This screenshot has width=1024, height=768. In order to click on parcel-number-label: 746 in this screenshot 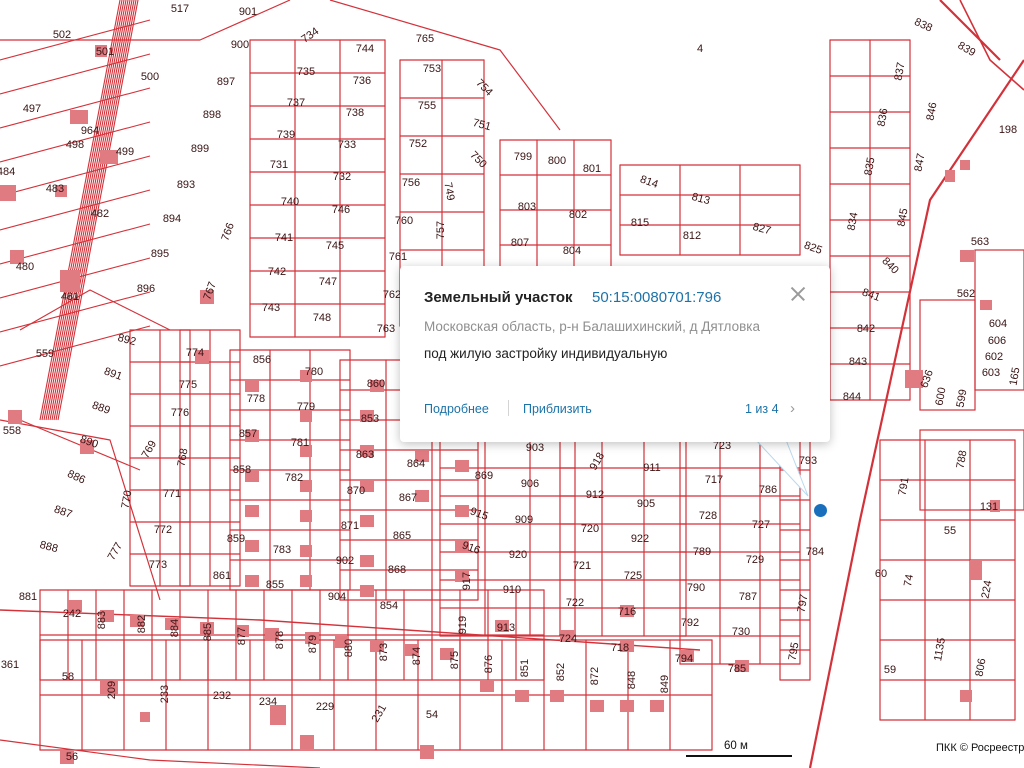, I will do `click(341, 210)`.